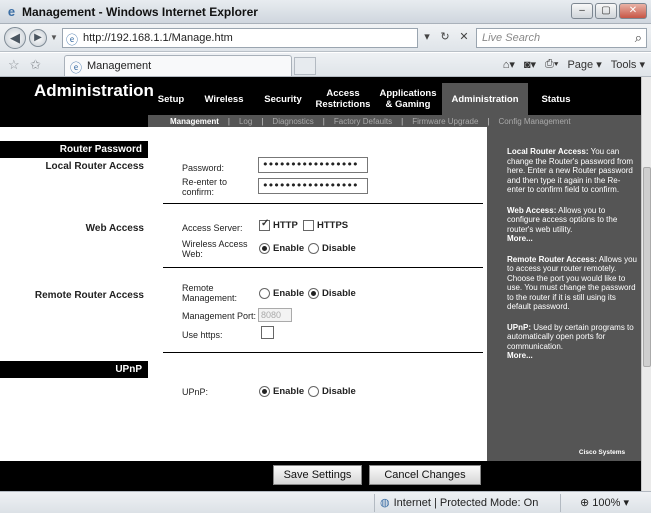 The width and height of the screenshot is (651, 513). I want to click on page-heading: Administration, so click(94, 90).